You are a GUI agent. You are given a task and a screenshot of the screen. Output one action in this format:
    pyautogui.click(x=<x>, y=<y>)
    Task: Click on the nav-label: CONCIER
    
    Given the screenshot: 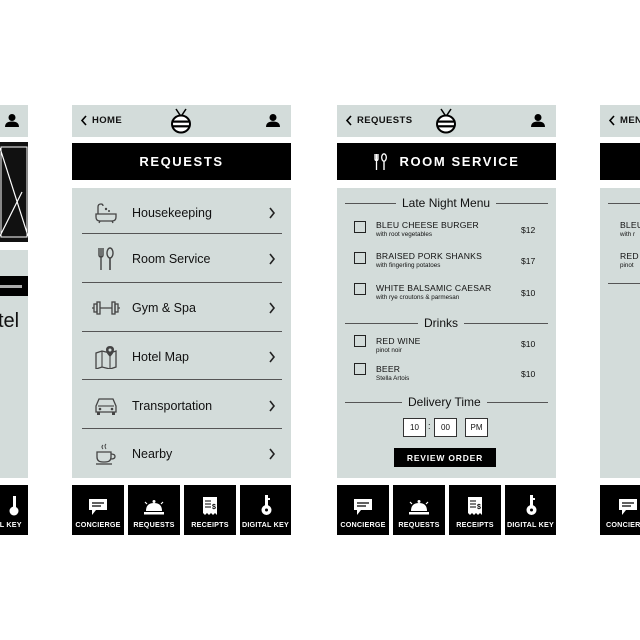 What is the action you would take?
    pyautogui.click(x=623, y=524)
    